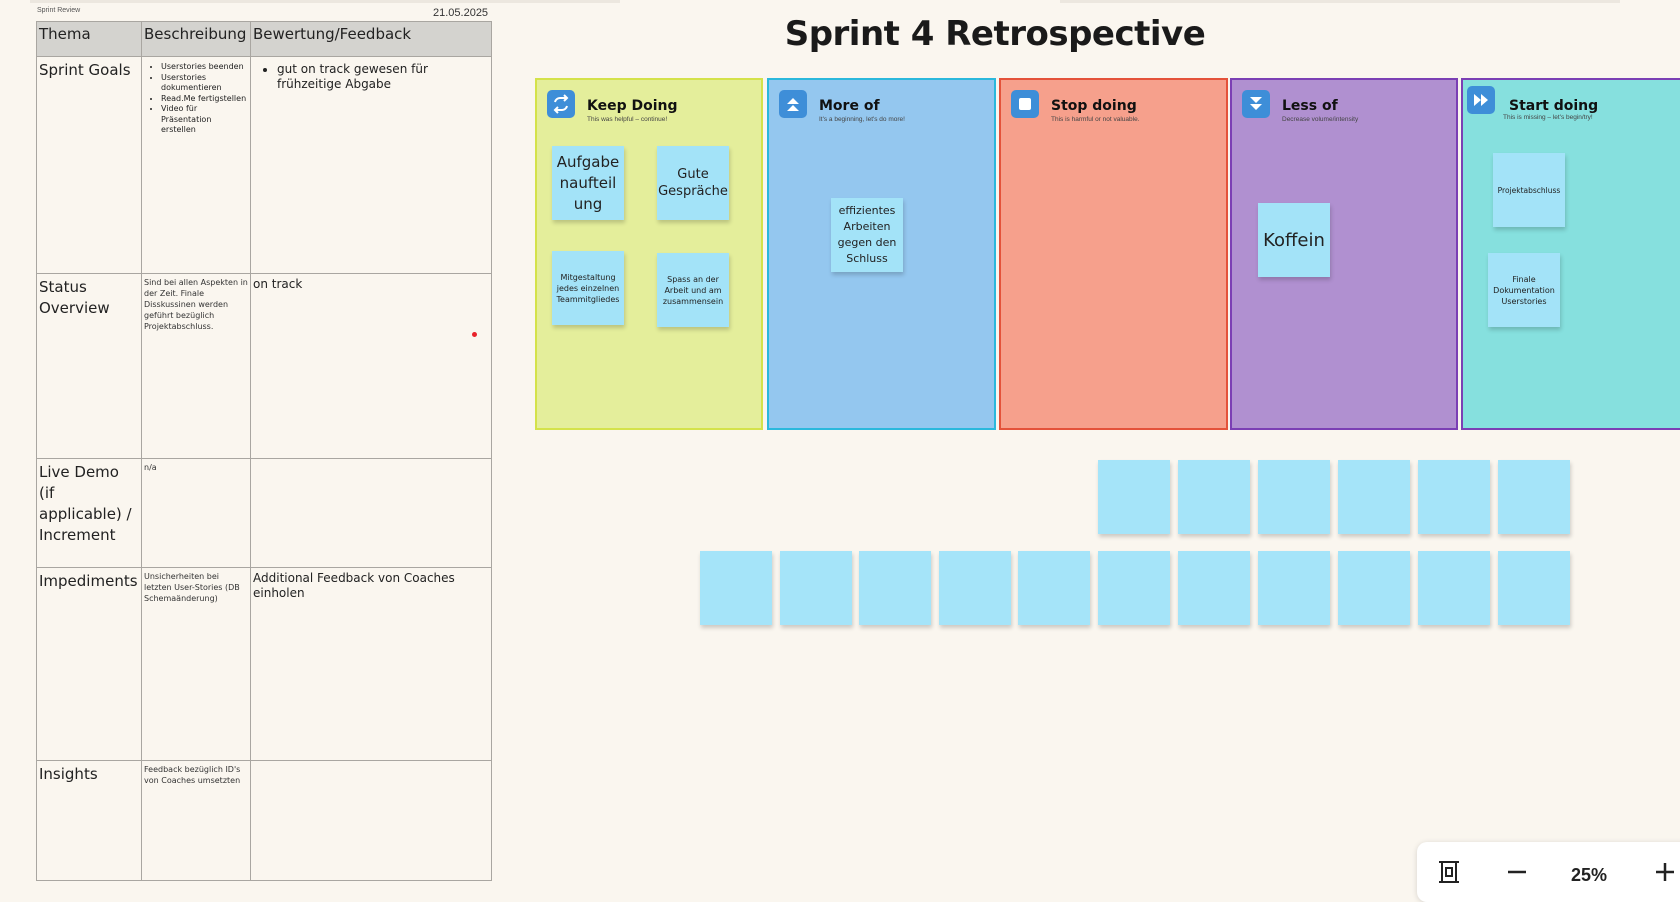 Image resolution: width=1680 pixels, height=902 pixels. What do you see at coordinates (1524, 290) in the screenshot?
I see `sticky-note: Finale Dokumentation Userstories` at bounding box center [1524, 290].